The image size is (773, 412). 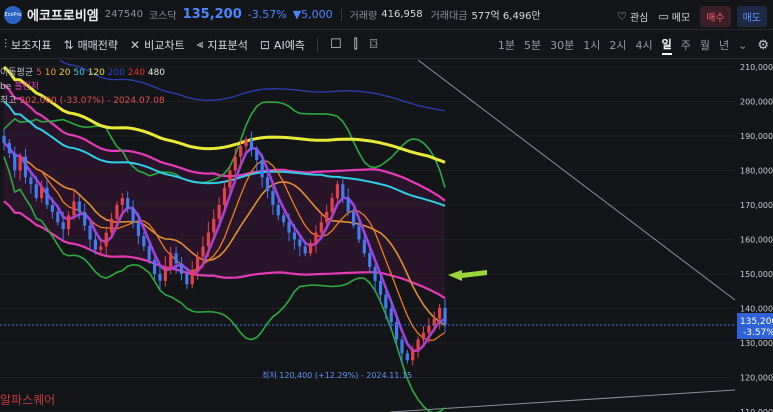 I want to click on price-tick-label: 210,000, so click(x=756, y=67).